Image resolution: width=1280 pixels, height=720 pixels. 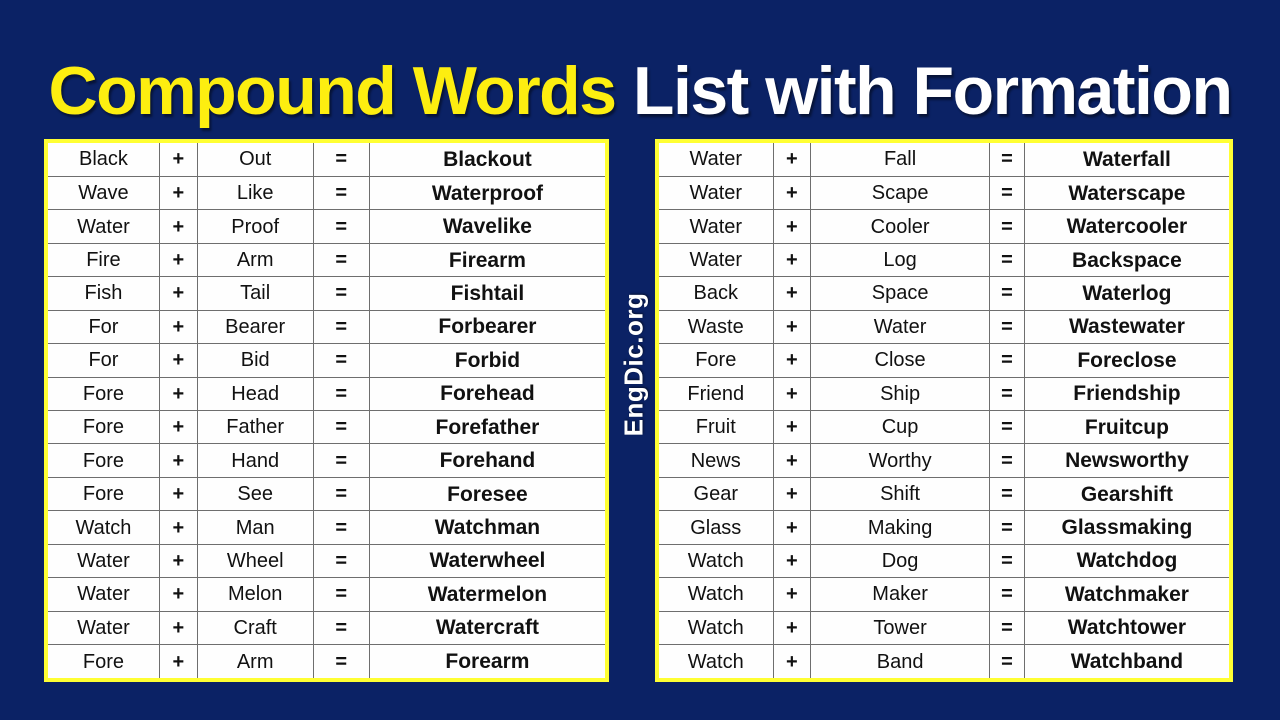 What do you see at coordinates (487, 259) in the screenshot?
I see `cell-result: Firearm` at bounding box center [487, 259].